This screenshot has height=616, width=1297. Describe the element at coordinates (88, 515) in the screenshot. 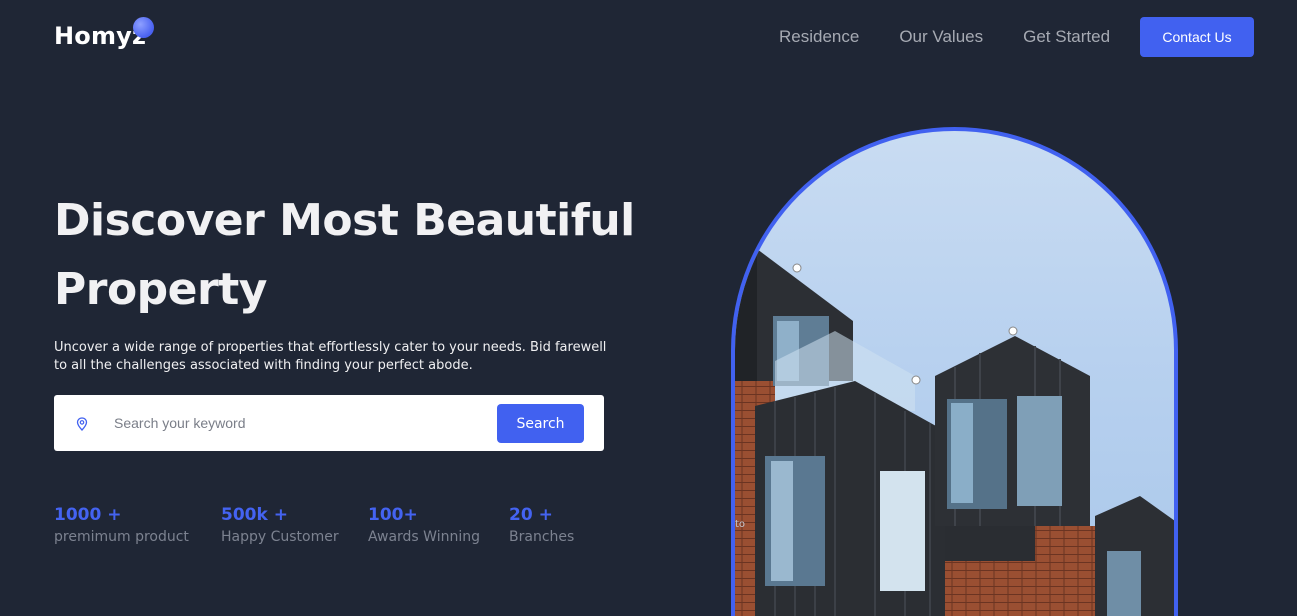

I see `stat-value: 1000 +` at that location.